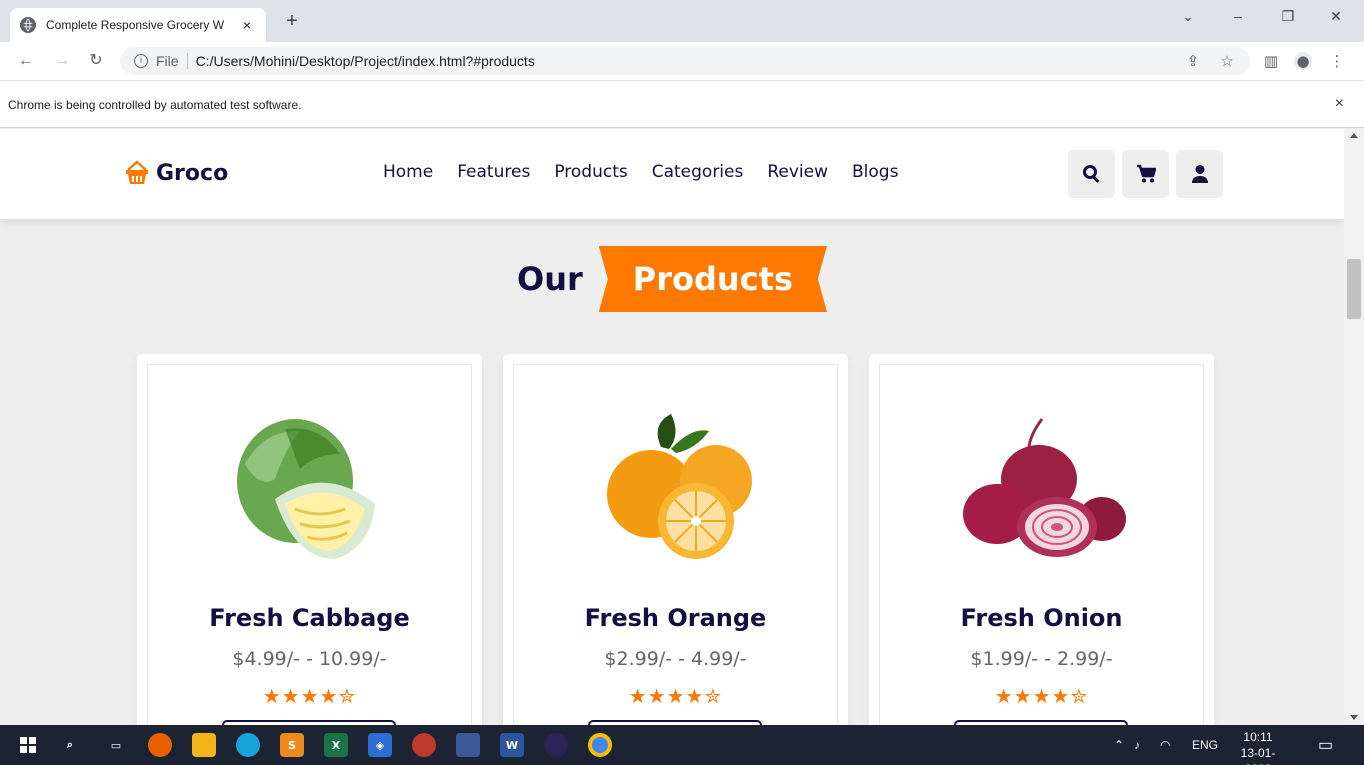 This screenshot has height=765, width=1364. I want to click on product-card-onion: Fresh Onion $1.99/- - 2.99/- ★★★★✮, so click(1041, 539).